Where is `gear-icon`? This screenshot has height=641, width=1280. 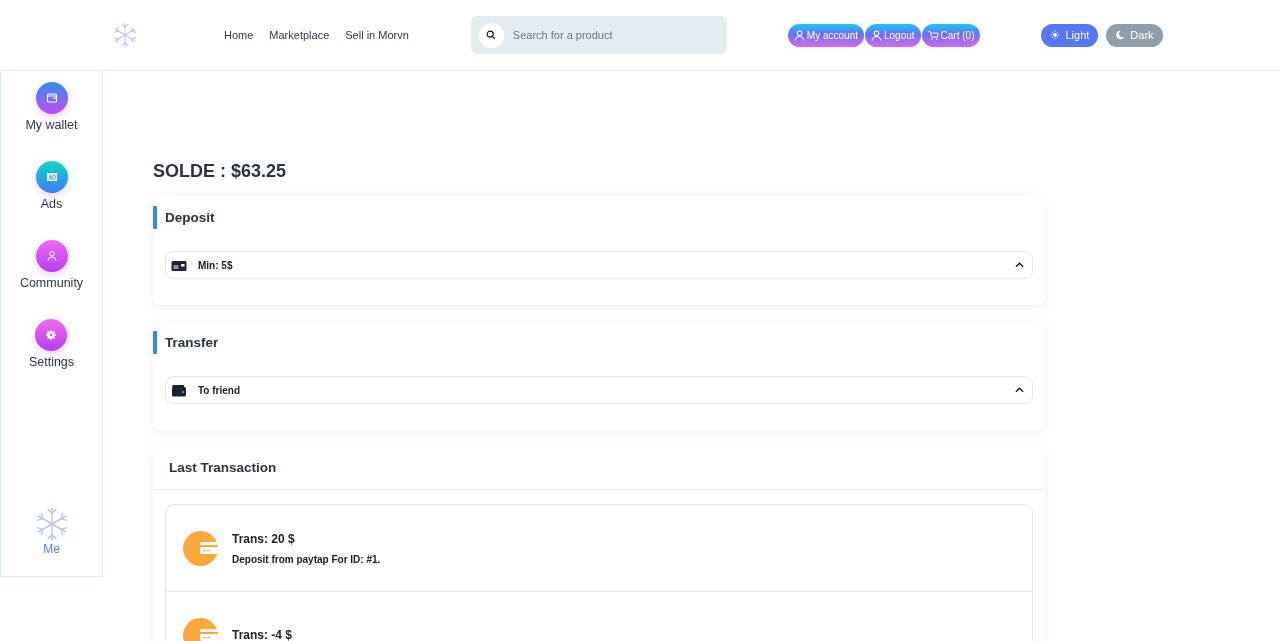
gear-icon is located at coordinates (51, 335).